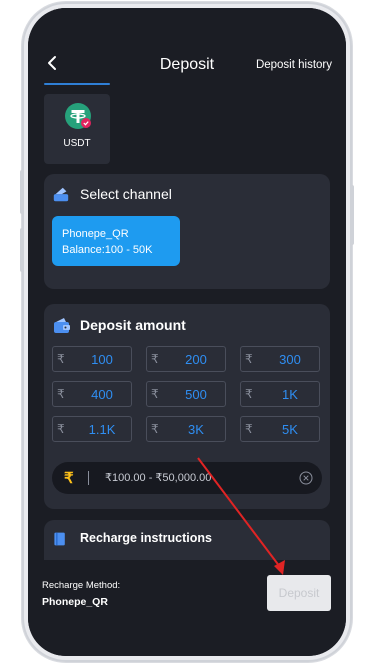 The width and height of the screenshot is (375, 666). I want to click on amount-option: ₹ 300, so click(280, 359).